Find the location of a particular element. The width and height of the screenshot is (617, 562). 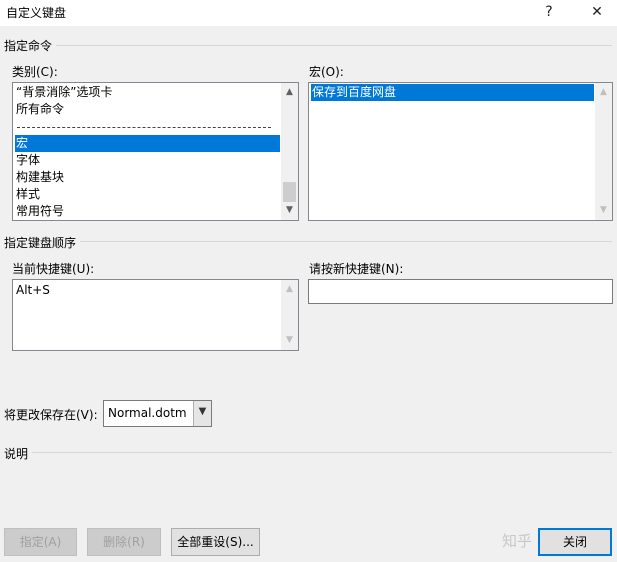

current-keys-label: 当前快捷键(U): is located at coordinates (53, 269).